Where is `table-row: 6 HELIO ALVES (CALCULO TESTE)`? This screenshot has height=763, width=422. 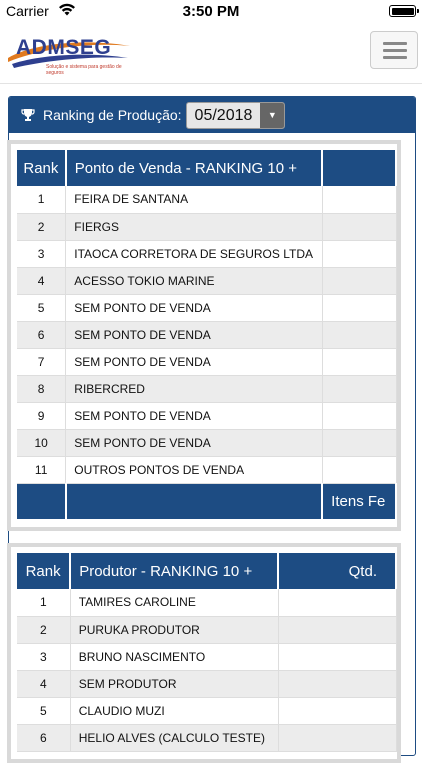
table-row: 6 HELIO ALVES (CALCULO TESTE) is located at coordinates (207, 738).